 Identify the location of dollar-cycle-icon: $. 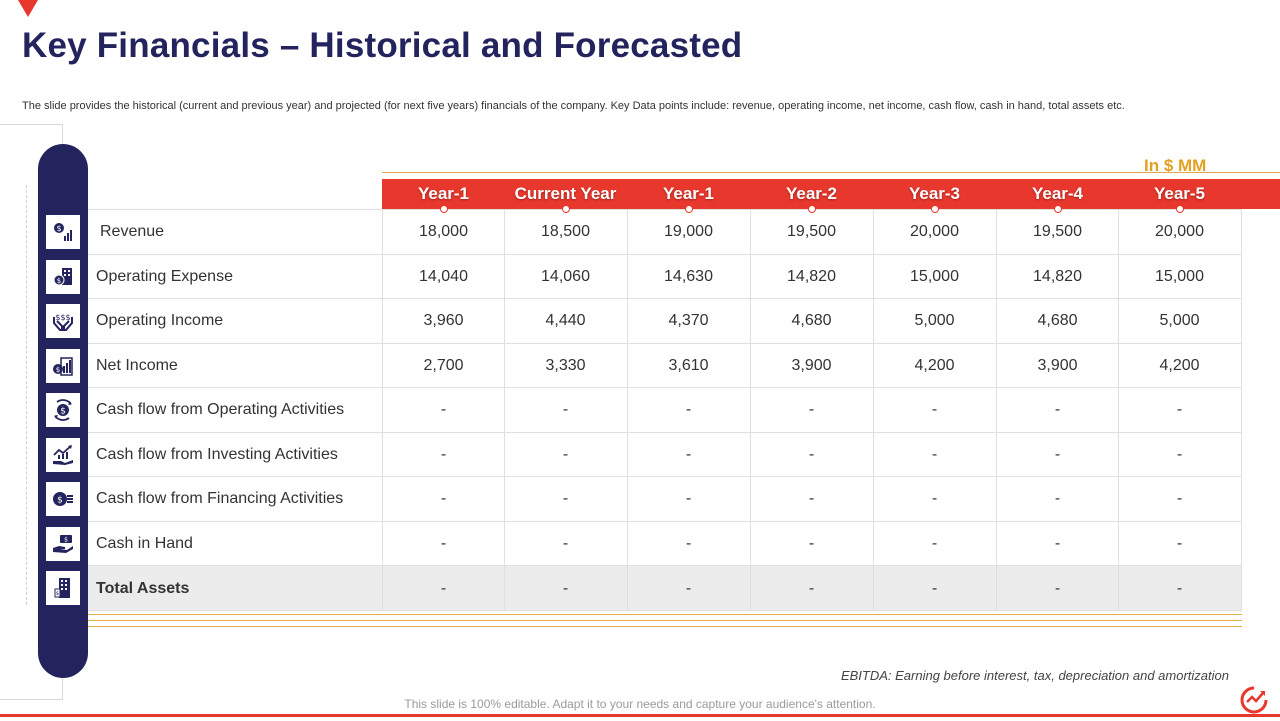
(63, 410).